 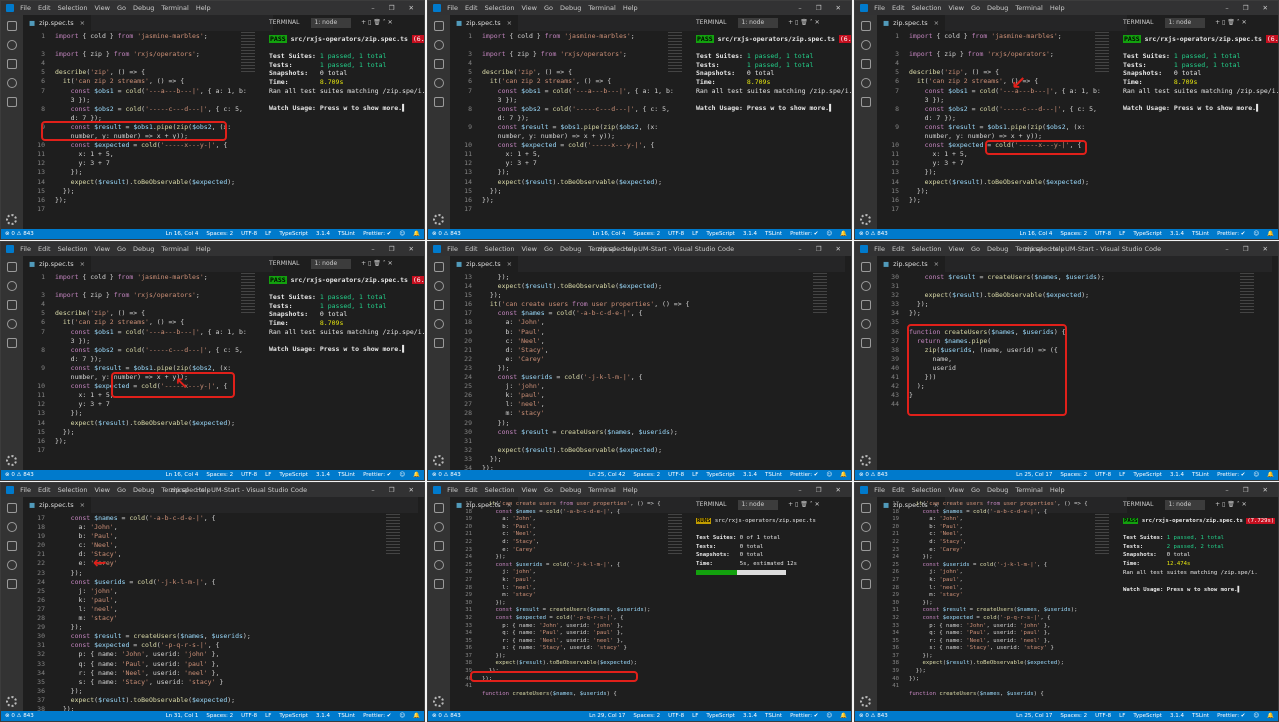 What do you see at coordinates (866, 527) in the screenshot?
I see `search-icon` at bounding box center [866, 527].